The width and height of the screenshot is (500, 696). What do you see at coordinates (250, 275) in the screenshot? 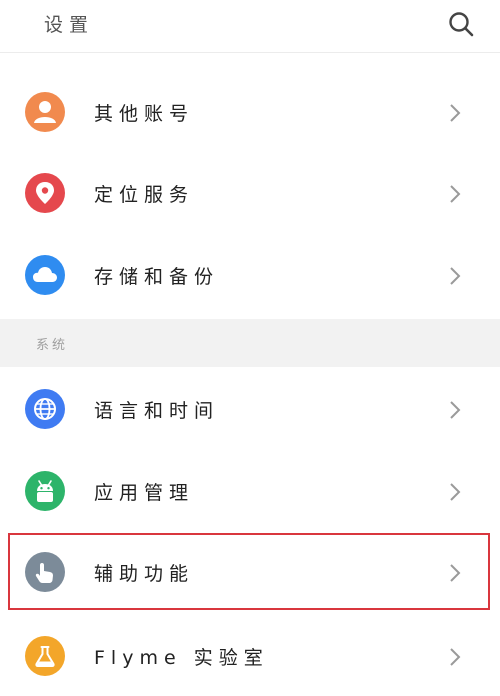
I see `settings-item-storage-backup: 存储和备份` at bounding box center [250, 275].